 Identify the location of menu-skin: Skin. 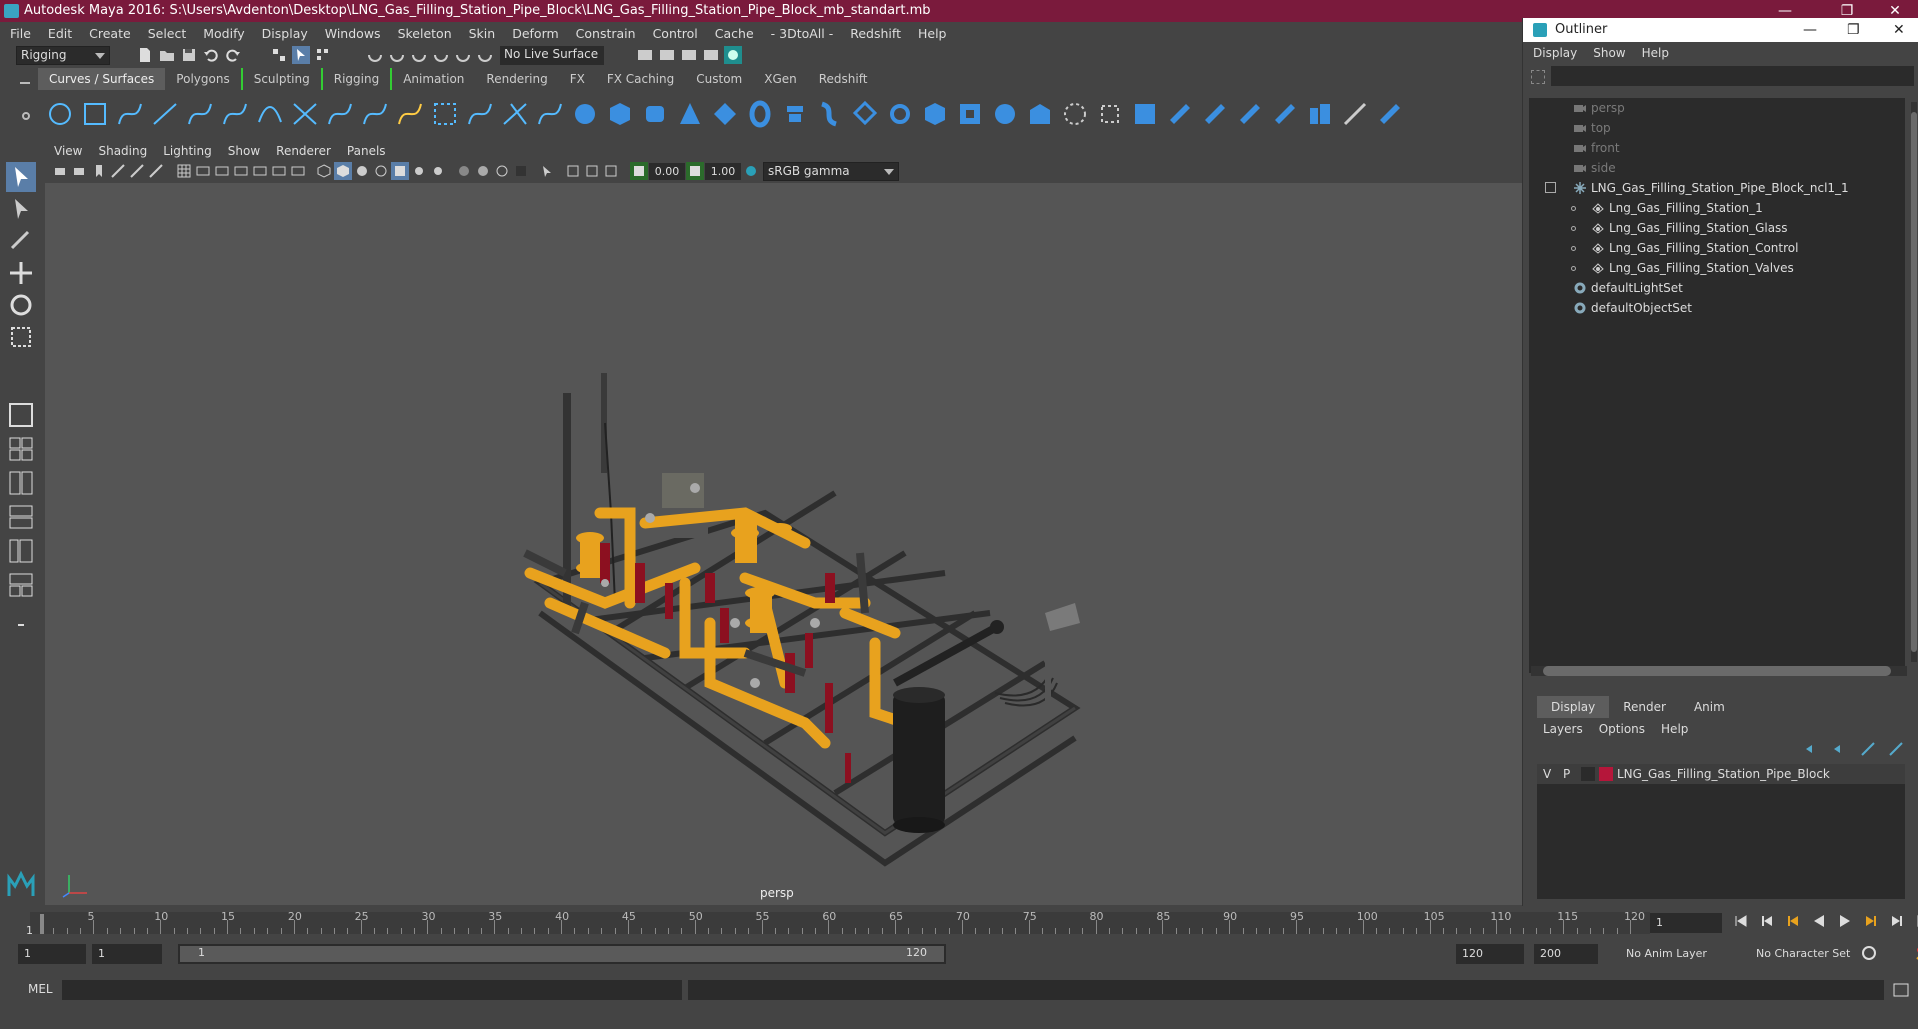
(482, 33).